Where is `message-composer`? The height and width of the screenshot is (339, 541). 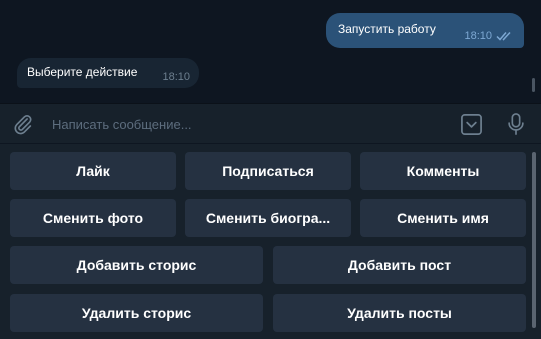 message-composer is located at coordinates (270, 123).